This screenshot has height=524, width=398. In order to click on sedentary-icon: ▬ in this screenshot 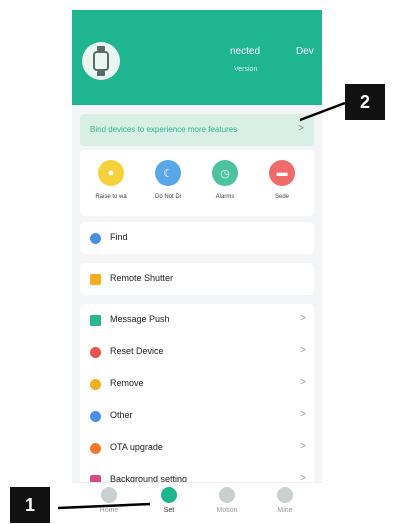, I will do `click(282, 173)`.